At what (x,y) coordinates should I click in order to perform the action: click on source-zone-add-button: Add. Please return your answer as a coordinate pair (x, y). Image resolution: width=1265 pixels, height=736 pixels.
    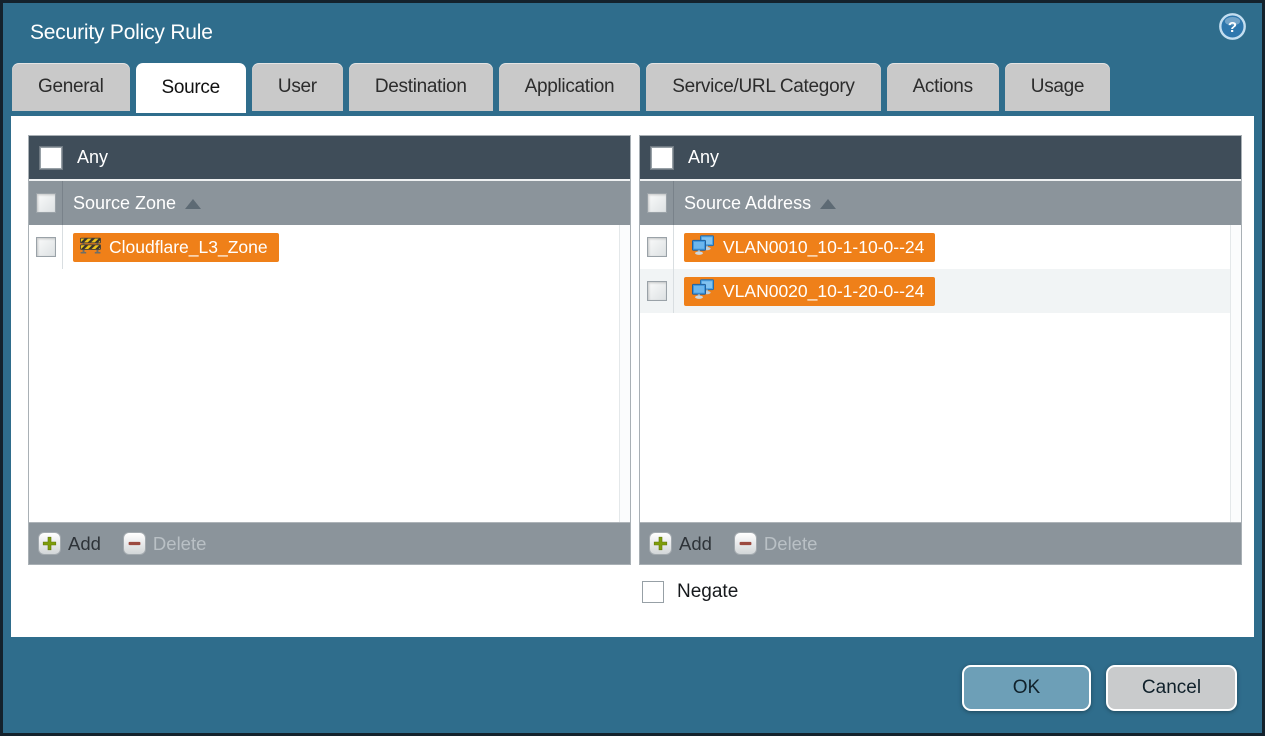
    Looking at the image, I should click on (69, 543).